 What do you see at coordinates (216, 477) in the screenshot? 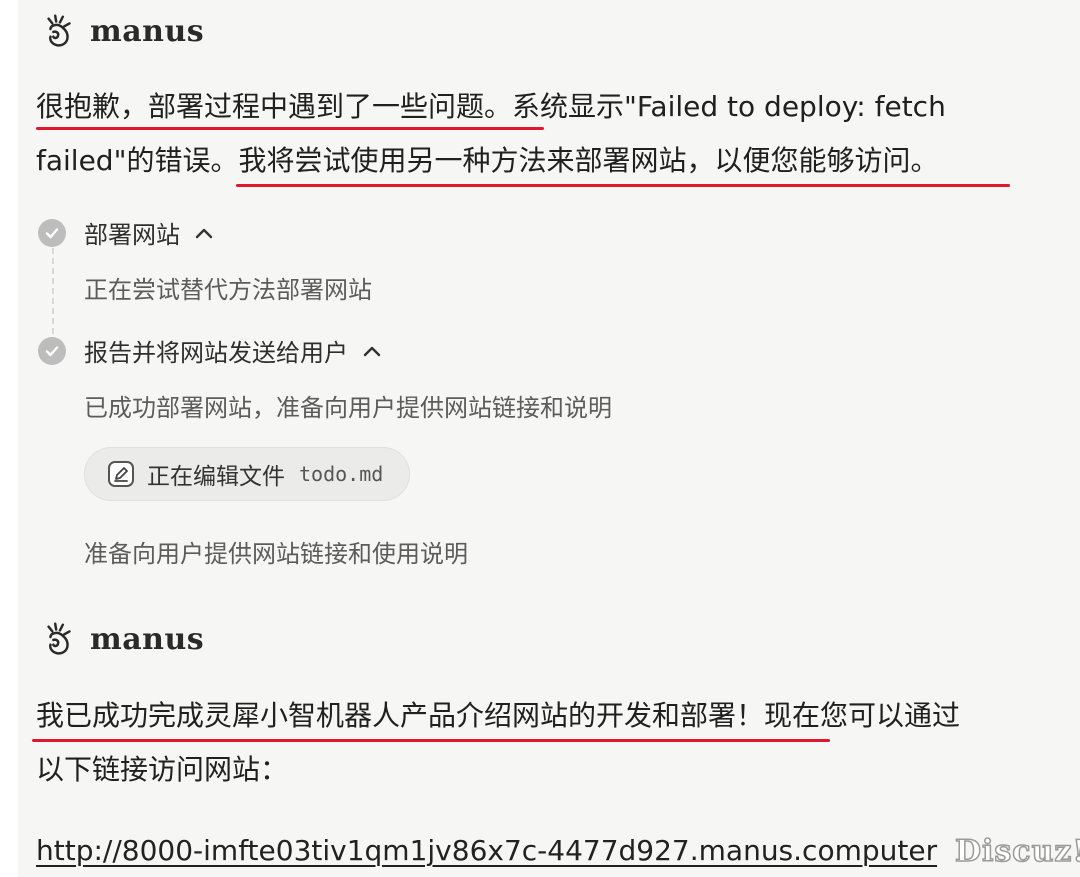
I see `editing-file-label: 正在编辑文件` at bounding box center [216, 477].